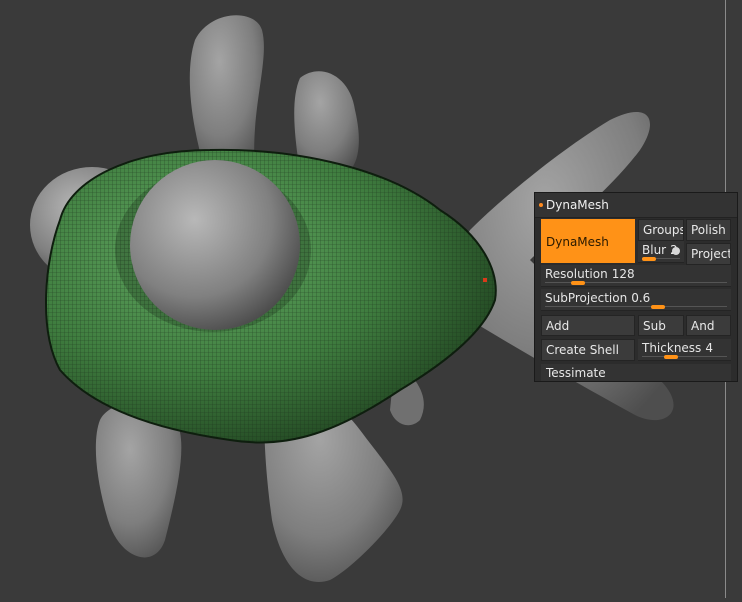 This screenshot has width=742, height=602. Describe the element at coordinates (586, 298) in the screenshot. I see `subprojection-label: SubProjection` at that location.